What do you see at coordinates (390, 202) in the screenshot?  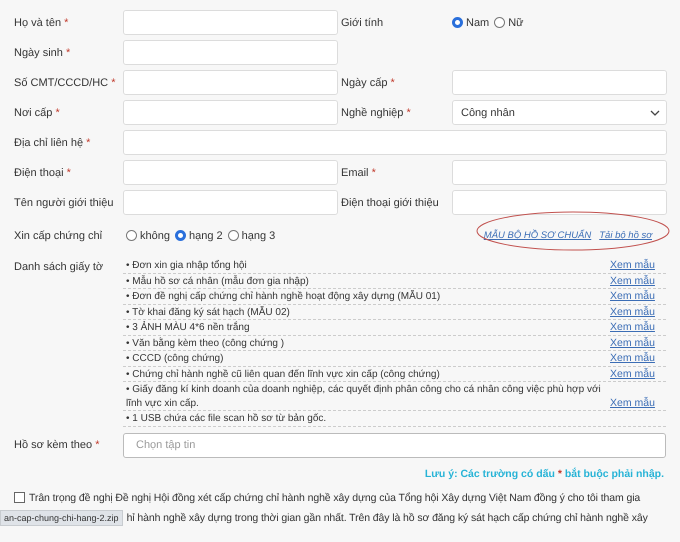 I see `field-label: Điện thoại giới thiệu` at bounding box center [390, 202].